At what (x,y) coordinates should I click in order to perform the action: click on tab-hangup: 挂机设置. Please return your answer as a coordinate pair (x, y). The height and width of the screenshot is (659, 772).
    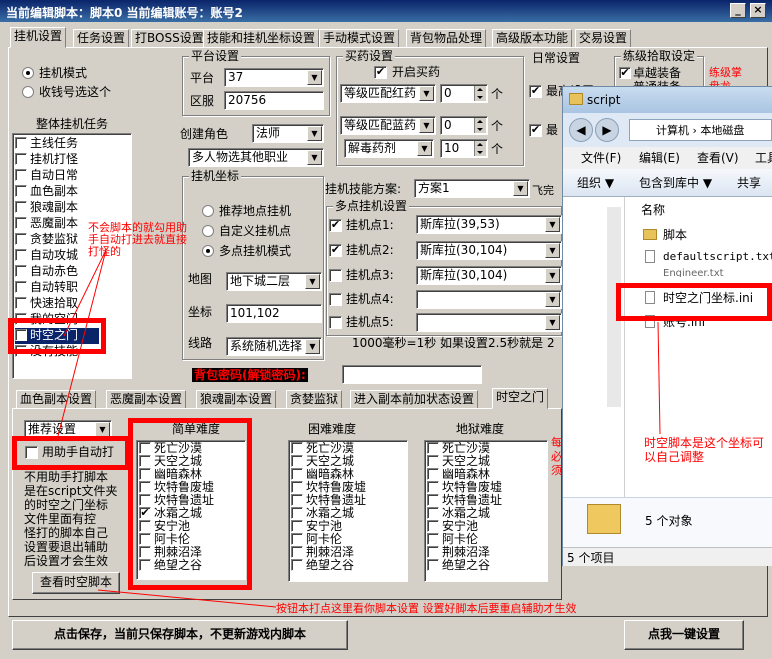
    Looking at the image, I should click on (38, 37).